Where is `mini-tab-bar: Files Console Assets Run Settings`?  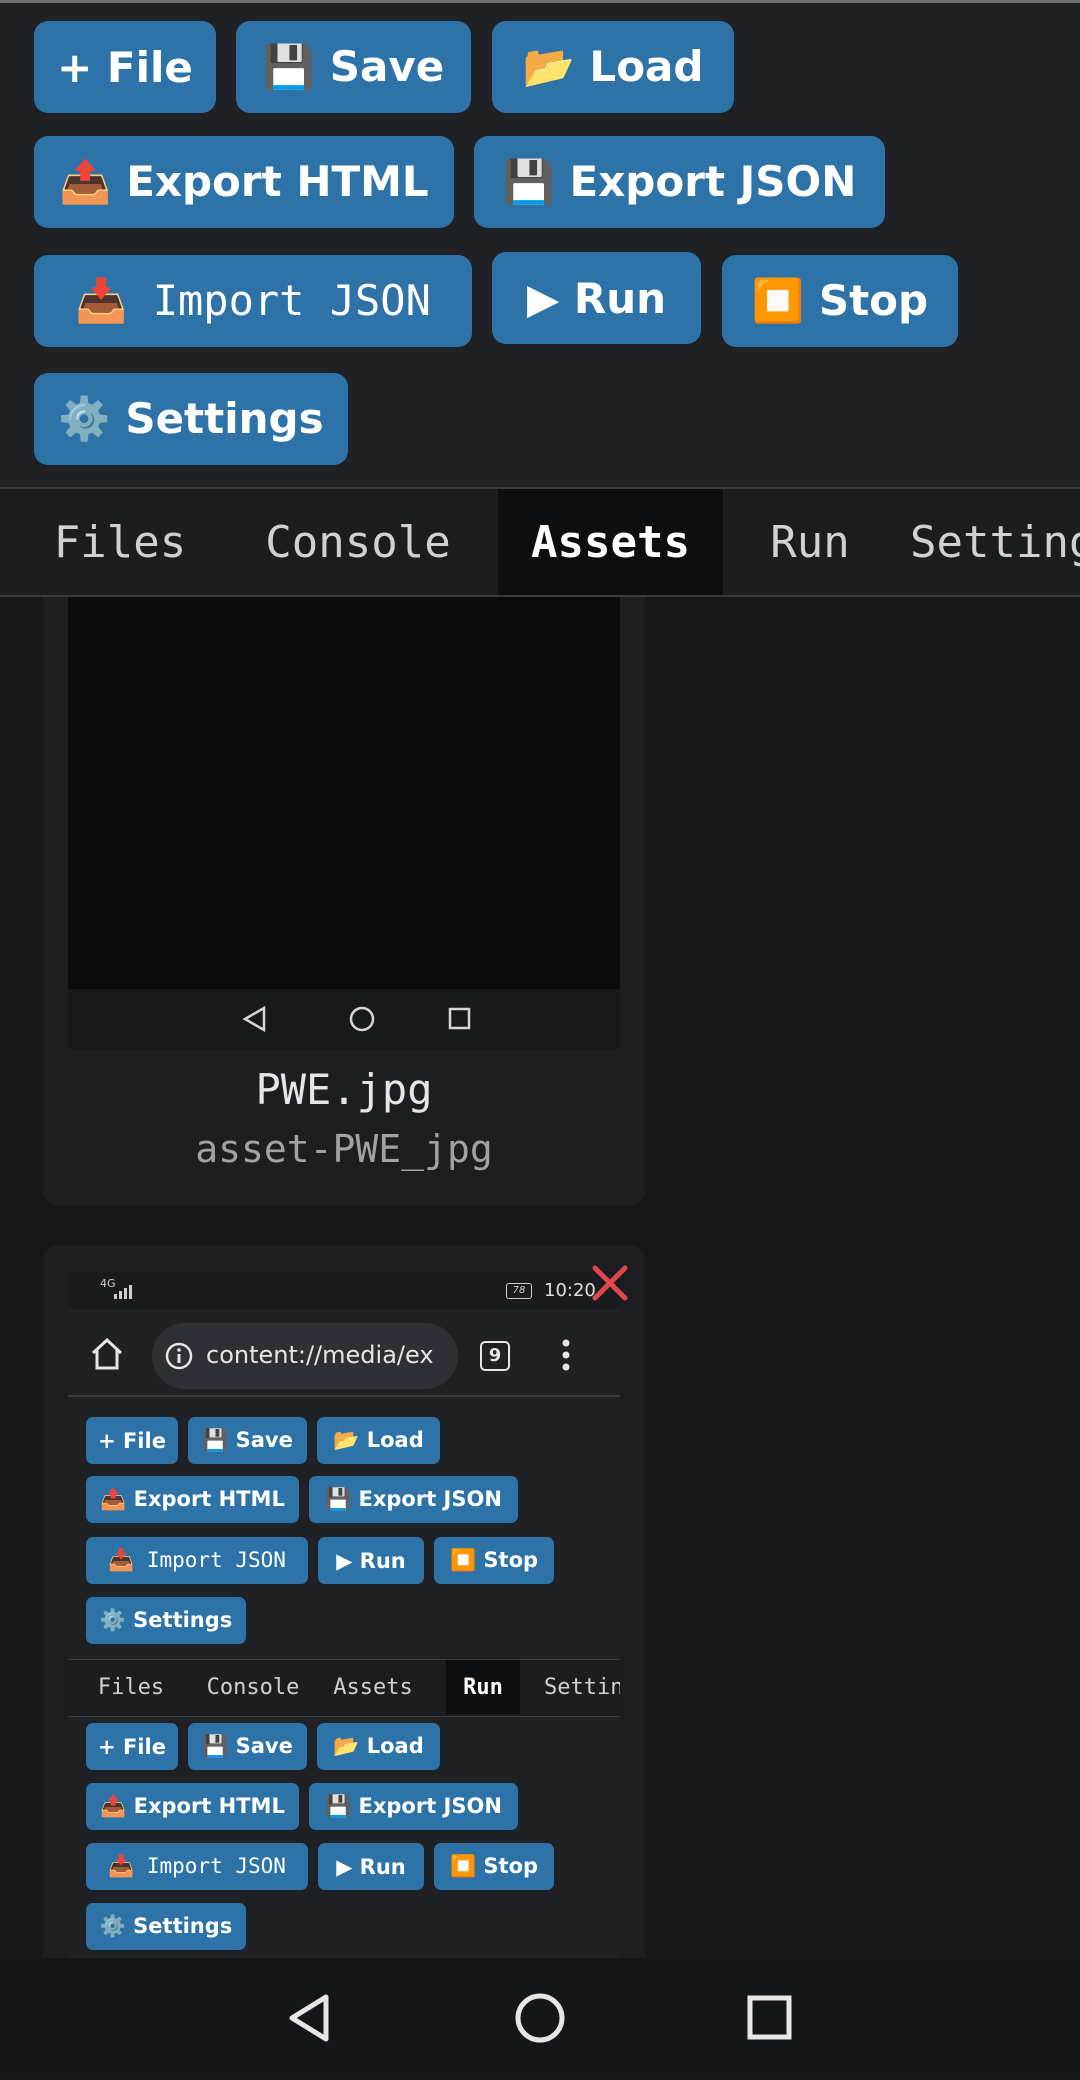 mini-tab-bar: Files Console Assets Run Settings is located at coordinates (344, 1688).